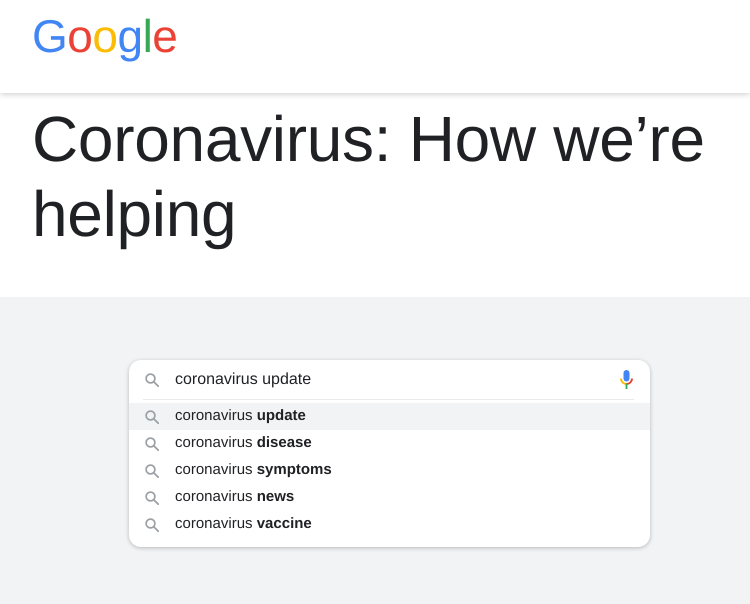 Image resolution: width=750 pixels, height=604 pixels. I want to click on suggestion-item: coronavirus update, so click(389, 416).